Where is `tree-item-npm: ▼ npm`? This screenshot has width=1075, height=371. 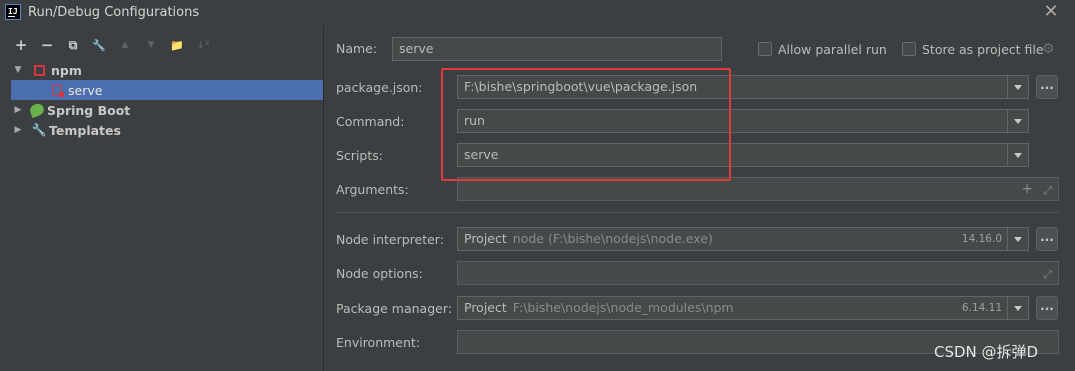 tree-item-npm: ▼ npm is located at coordinates (162, 70).